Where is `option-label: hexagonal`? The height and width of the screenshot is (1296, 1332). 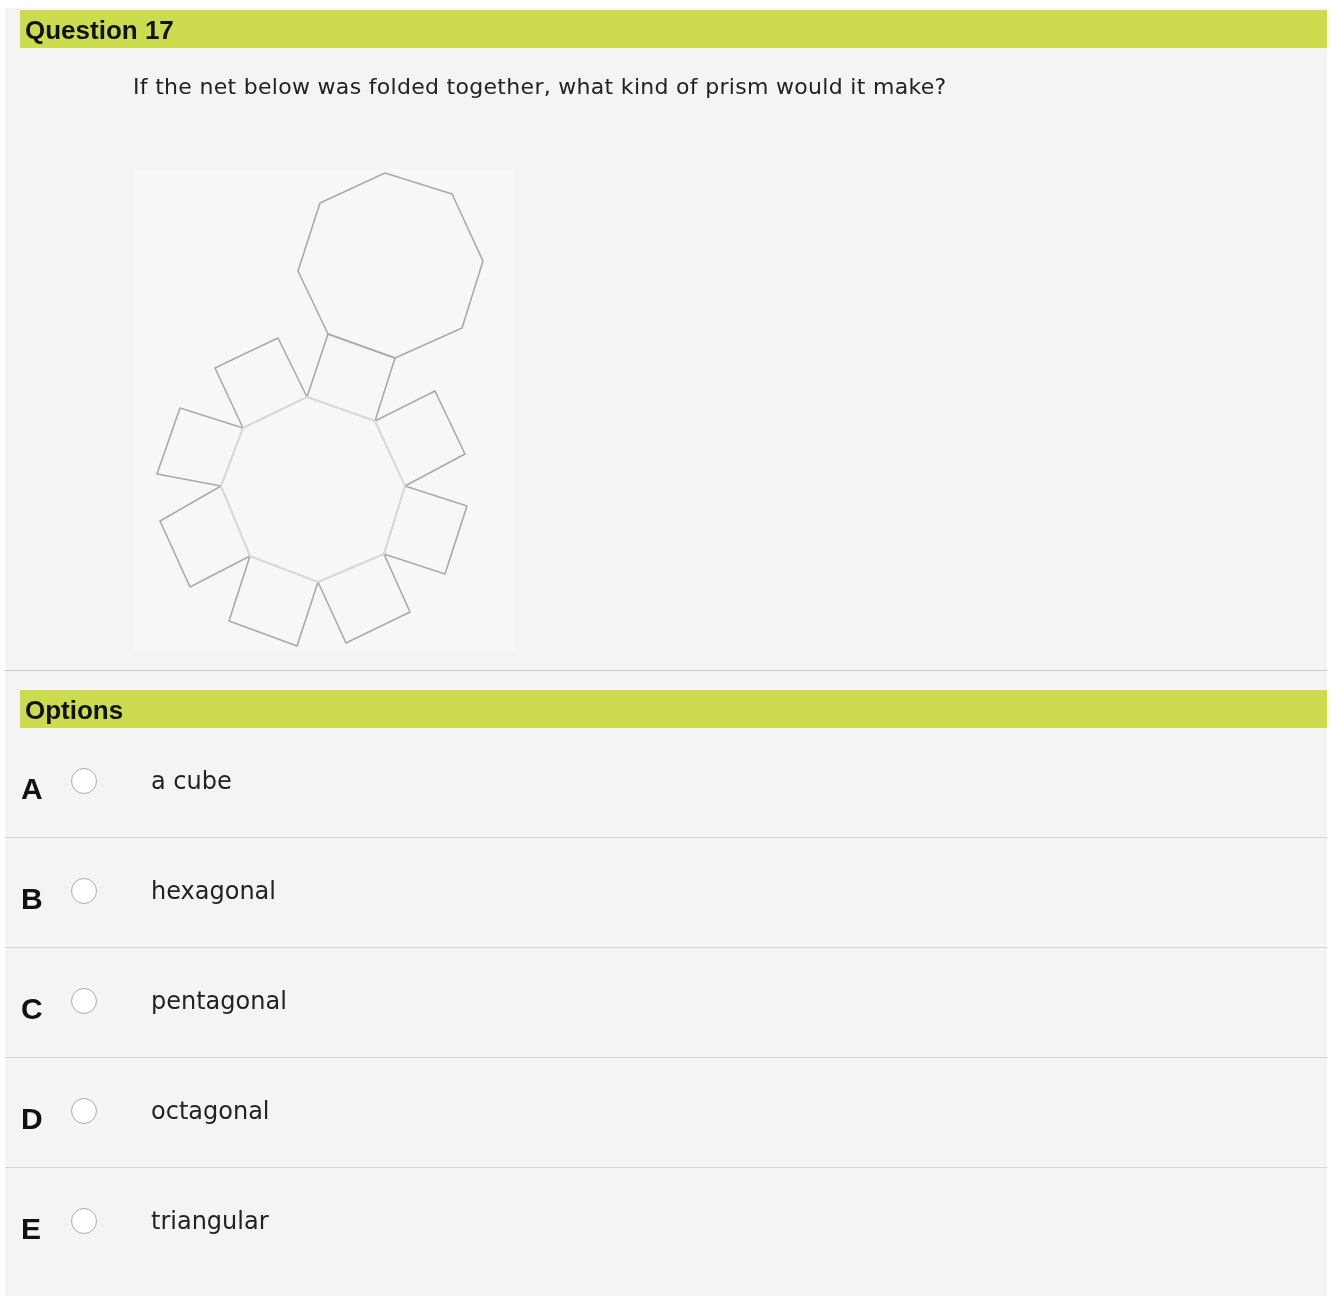 option-label: hexagonal is located at coordinates (213, 890).